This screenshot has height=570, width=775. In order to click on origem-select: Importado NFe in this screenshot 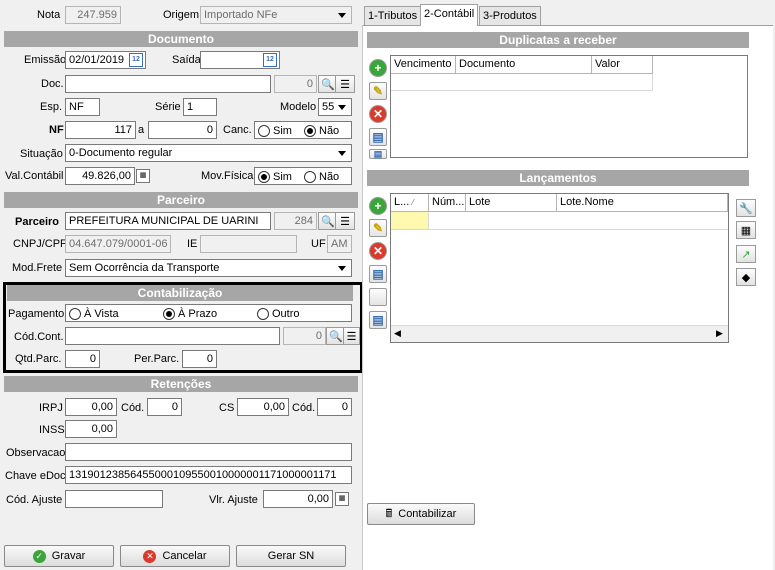, I will do `click(276, 15)`.